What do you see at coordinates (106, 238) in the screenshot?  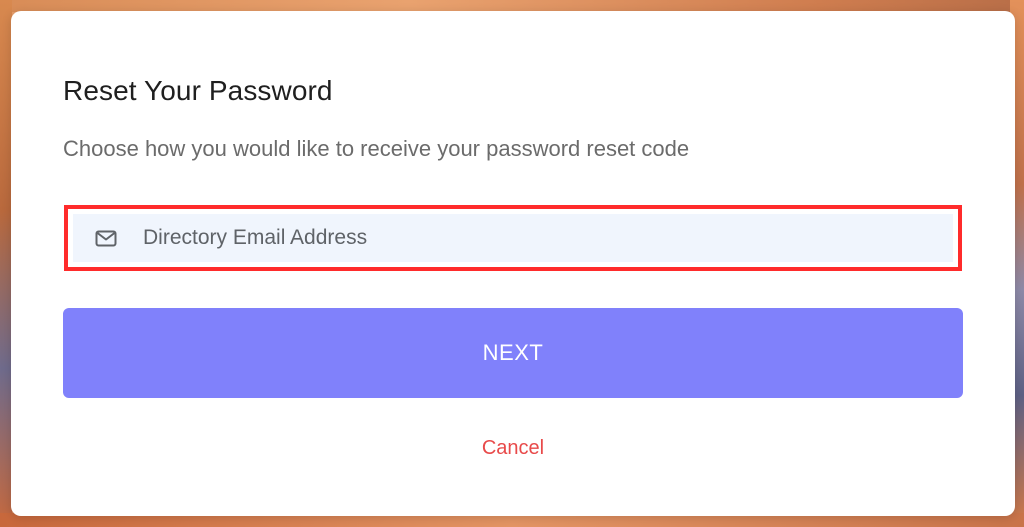 I see `mail-icon` at bounding box center [106, 238].